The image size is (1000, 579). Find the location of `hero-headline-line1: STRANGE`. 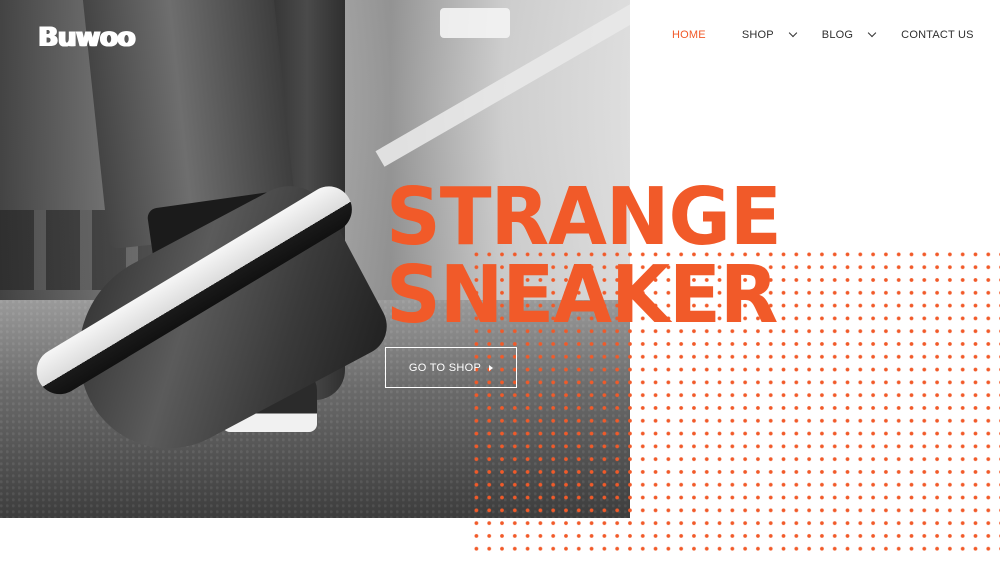

hero-headline-line1: STRANGE is located at coordinates (584, 216).